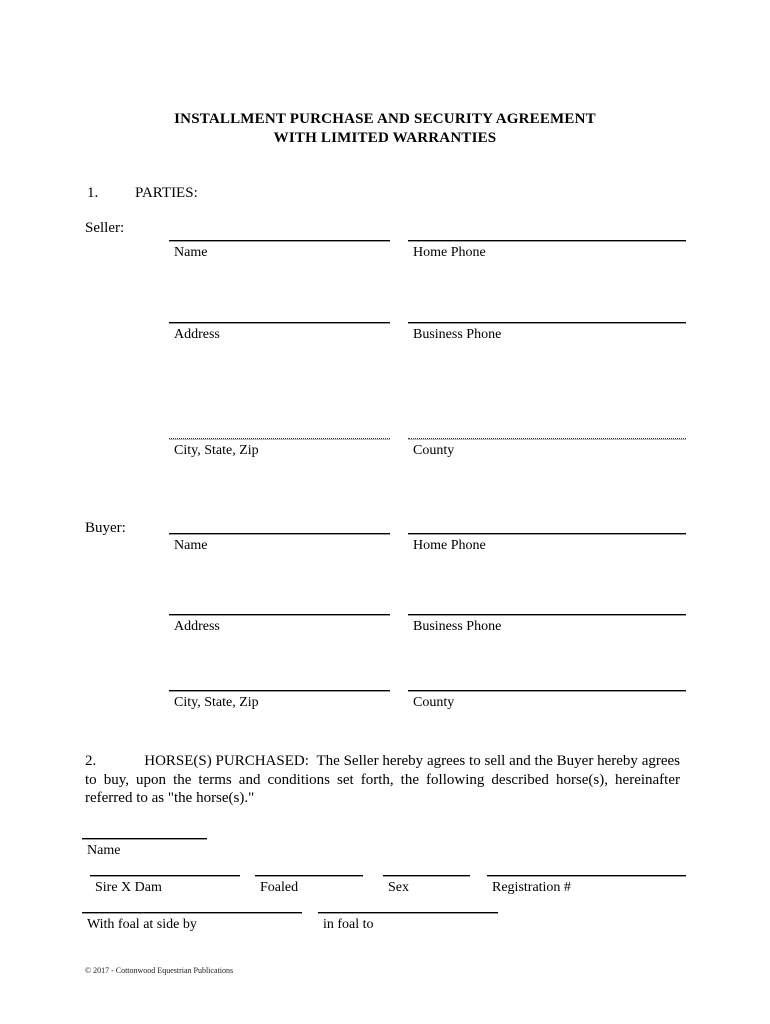  What do you see at coordinates (408, 912) in the screenshot?
I see `horse-in-foal-to-rule` at bounding box center [408, 912].